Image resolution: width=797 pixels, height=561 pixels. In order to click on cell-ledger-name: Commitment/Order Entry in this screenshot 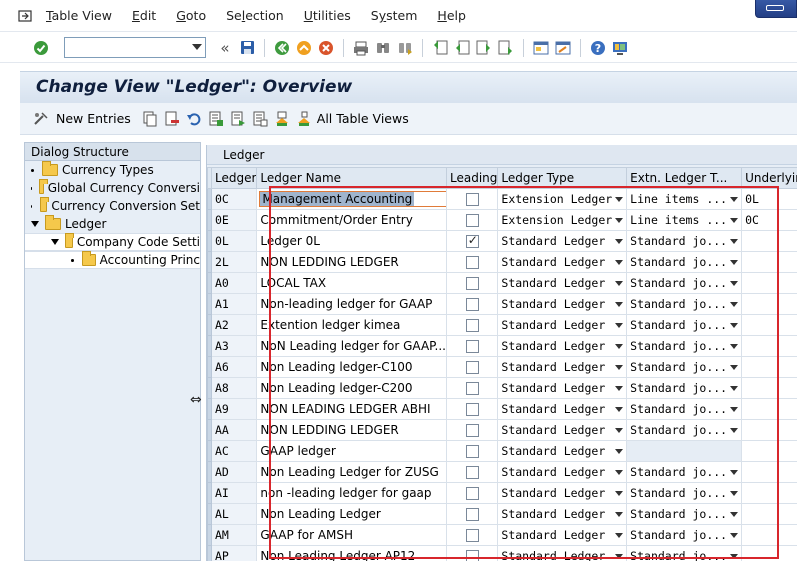, I will do `click(351, 220)`.